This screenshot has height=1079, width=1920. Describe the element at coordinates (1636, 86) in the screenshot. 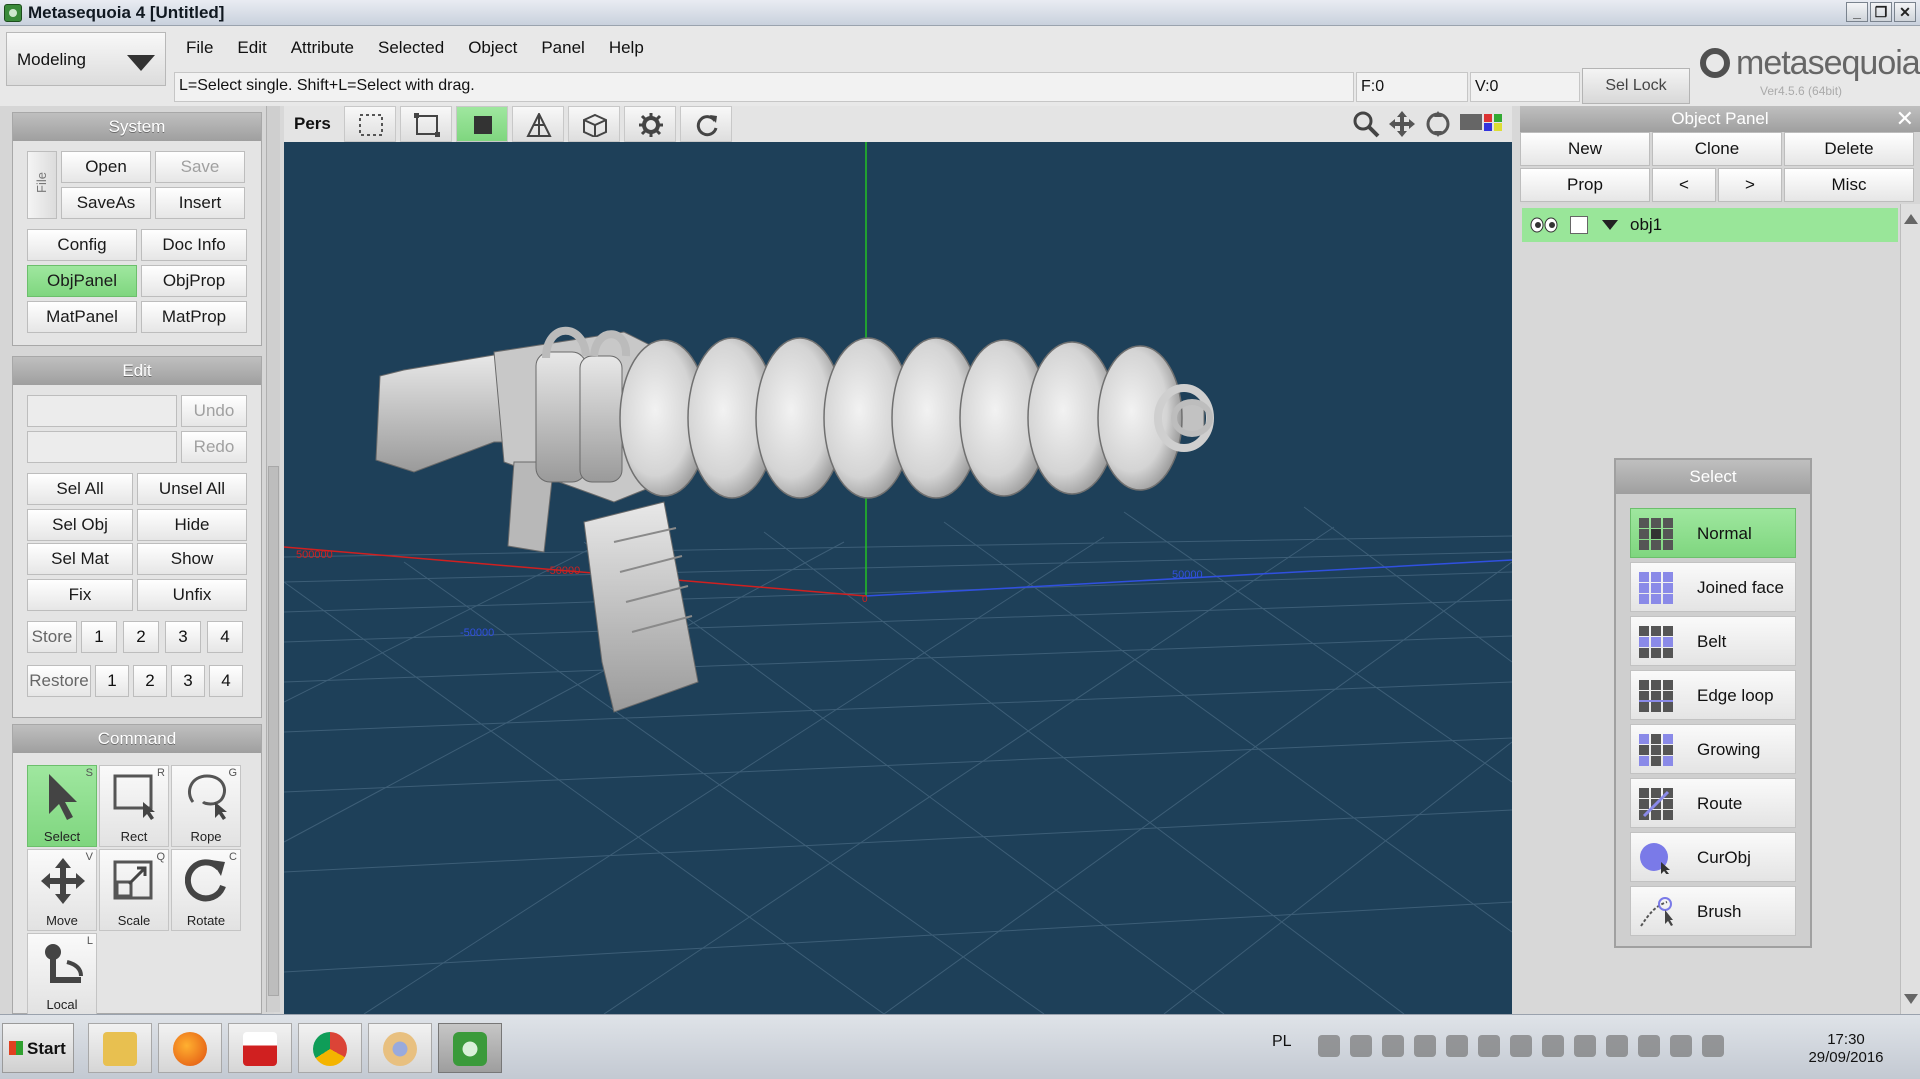

I see `sel-lock-button: Sel Lock` at that location.